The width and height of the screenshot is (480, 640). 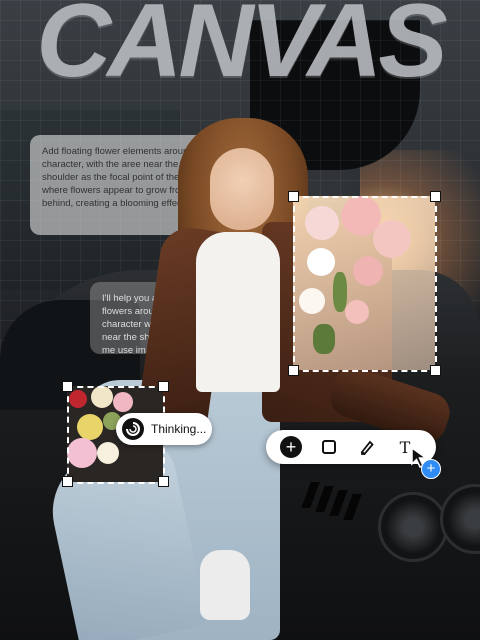 I want to click on cursor-add-badge-icon: +, so click(x=431, y=469).